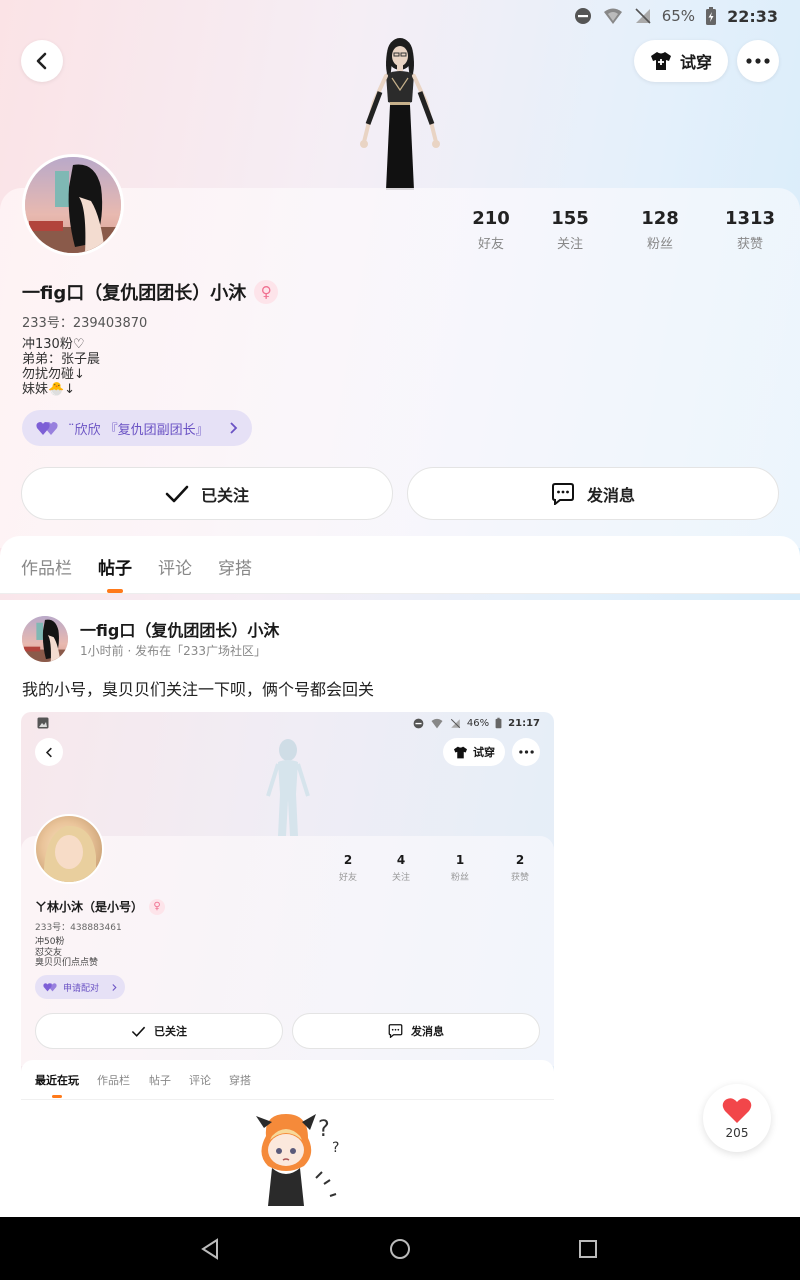 The width and height of the screenshot is (800, 1280). What do you see at coordinates (612, 16) in the screenshot?
I see `wifi-icon` at bounding box center [612, 16].